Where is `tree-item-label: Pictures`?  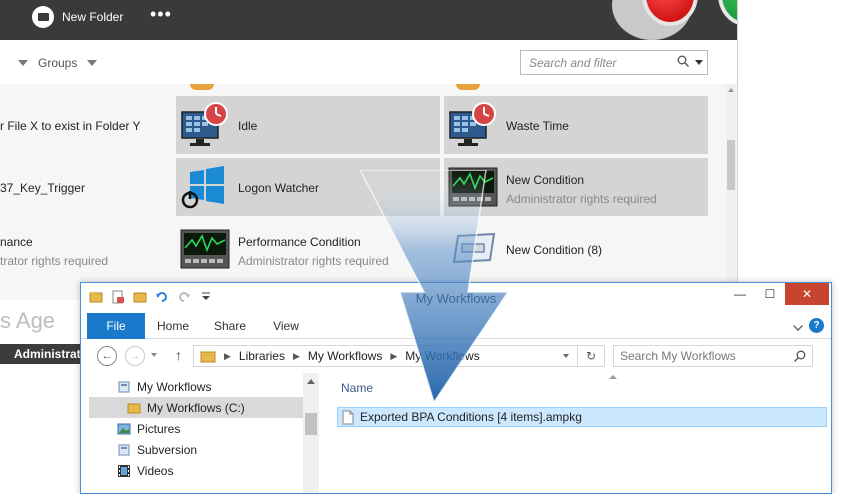
tree-item-label: Pictures is located at coordinates (159, 428).